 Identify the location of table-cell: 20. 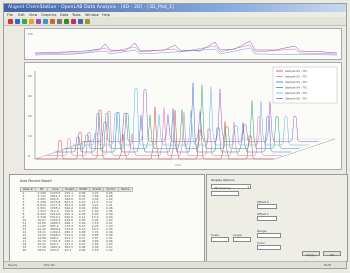
(24, 250).